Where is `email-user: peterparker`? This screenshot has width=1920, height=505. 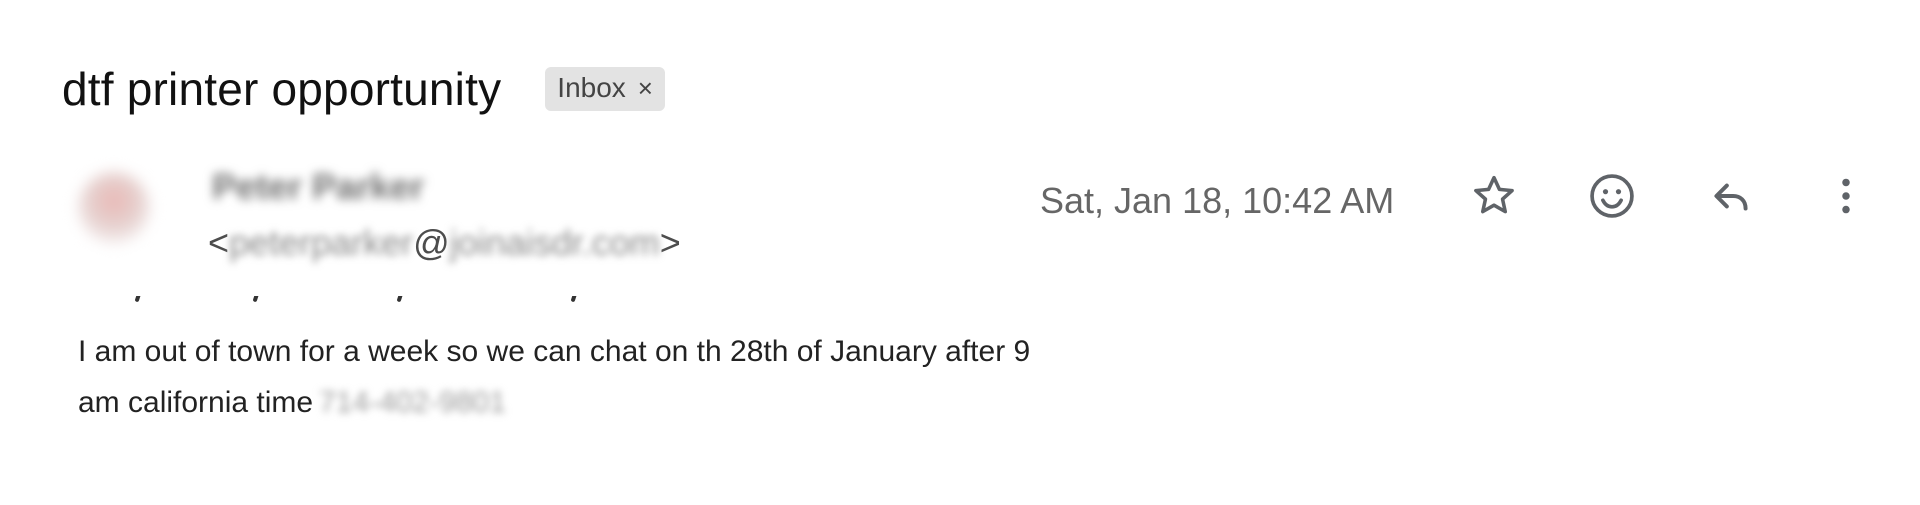
email-user: peterparker is located at coordinates (321, 242).